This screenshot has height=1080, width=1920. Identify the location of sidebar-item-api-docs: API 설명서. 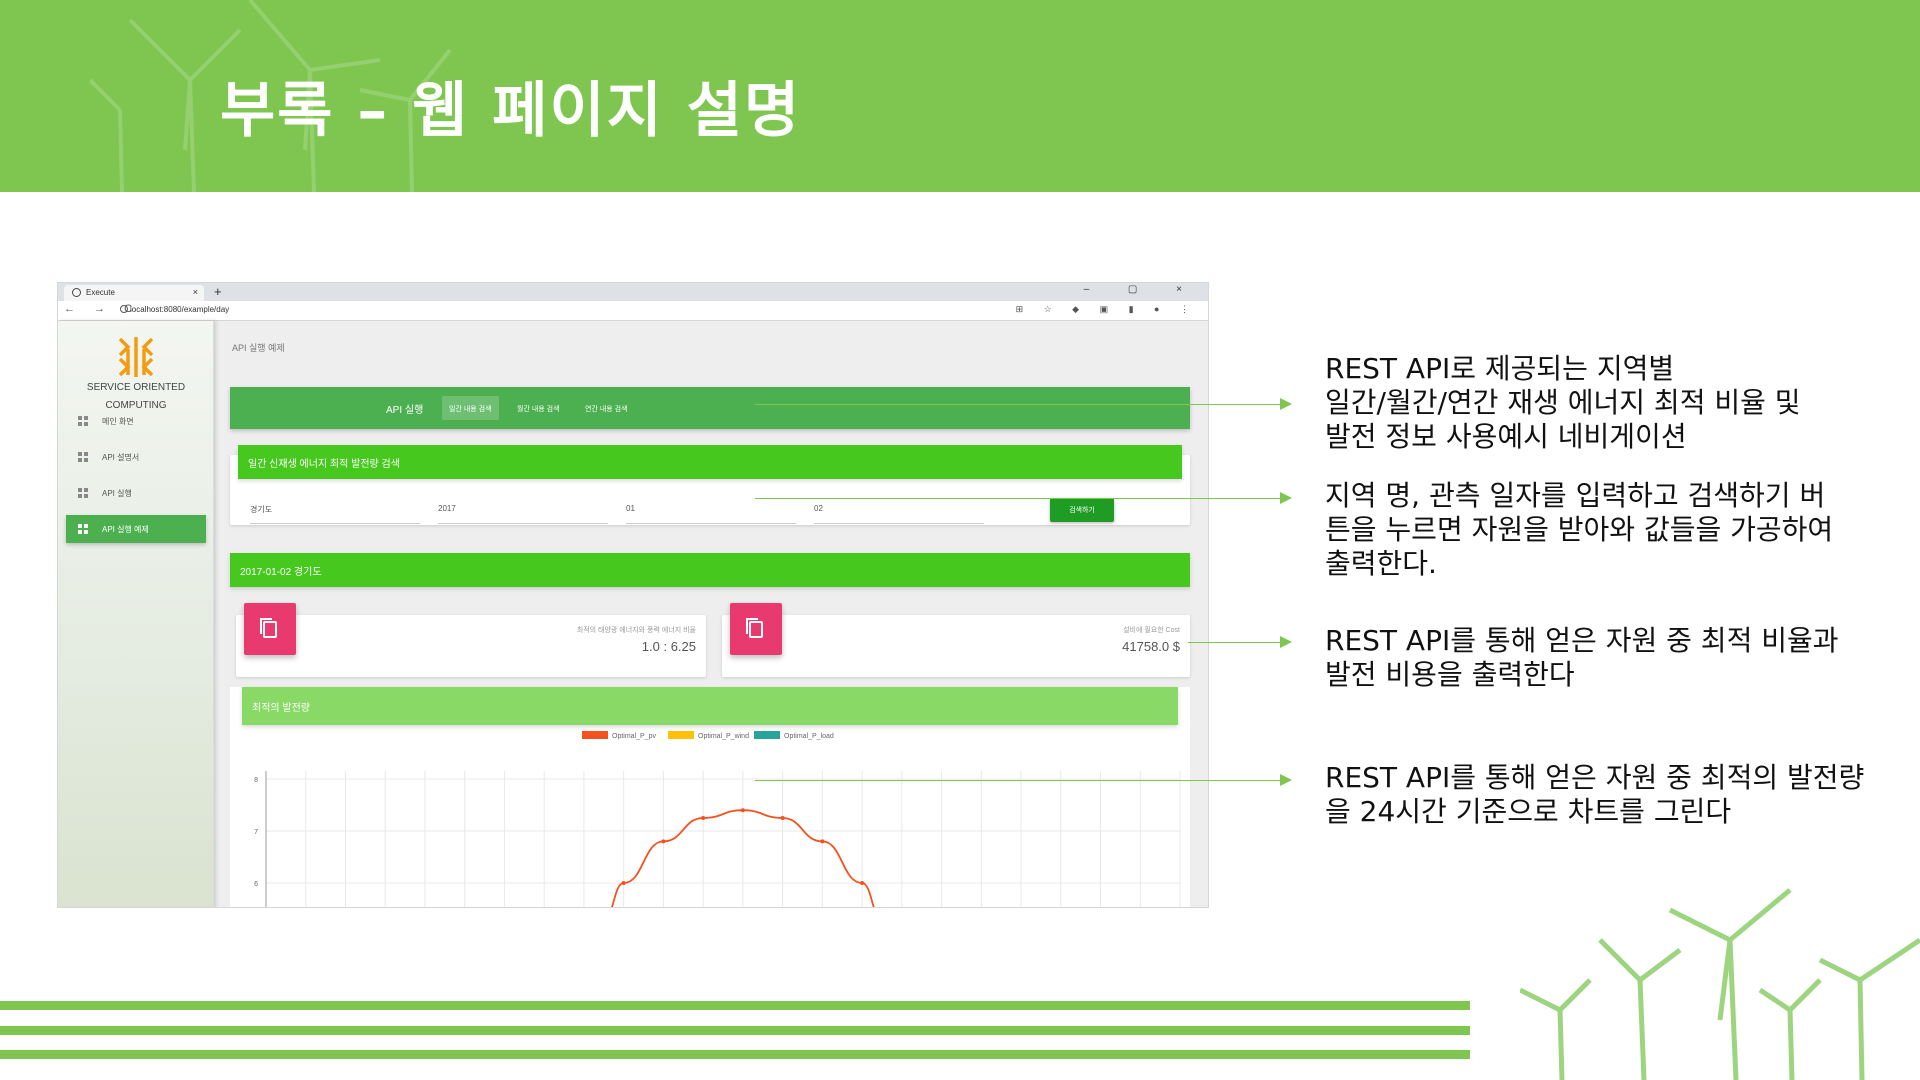
(136, 457).